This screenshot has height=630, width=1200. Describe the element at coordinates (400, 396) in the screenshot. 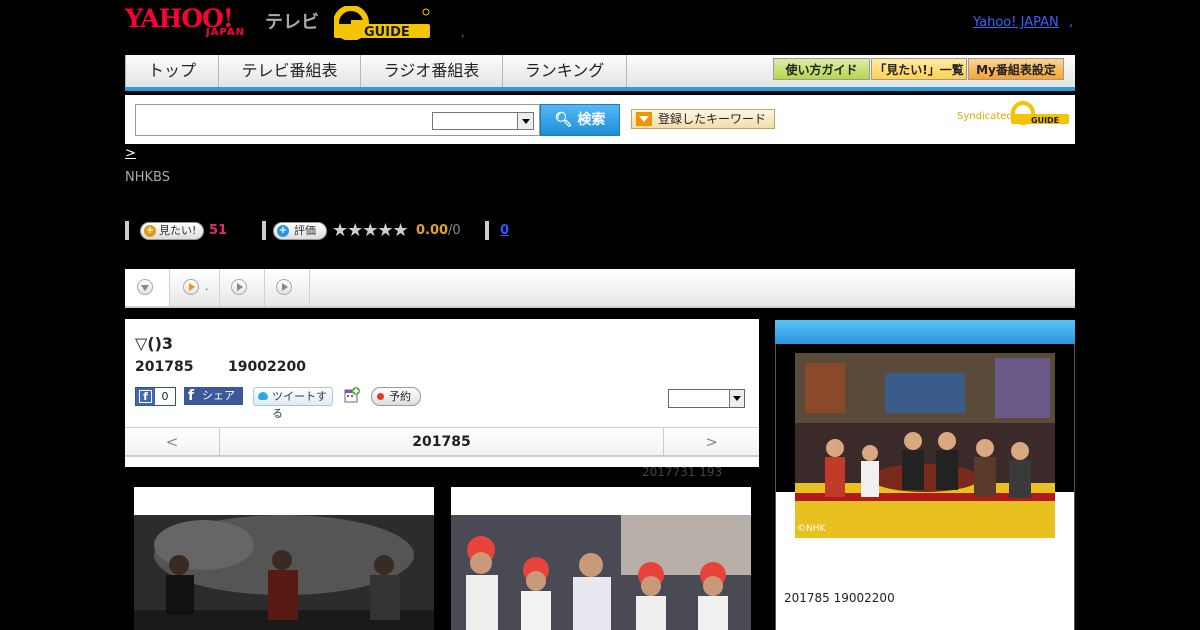

I see `reserve-label: 予約` at that location.